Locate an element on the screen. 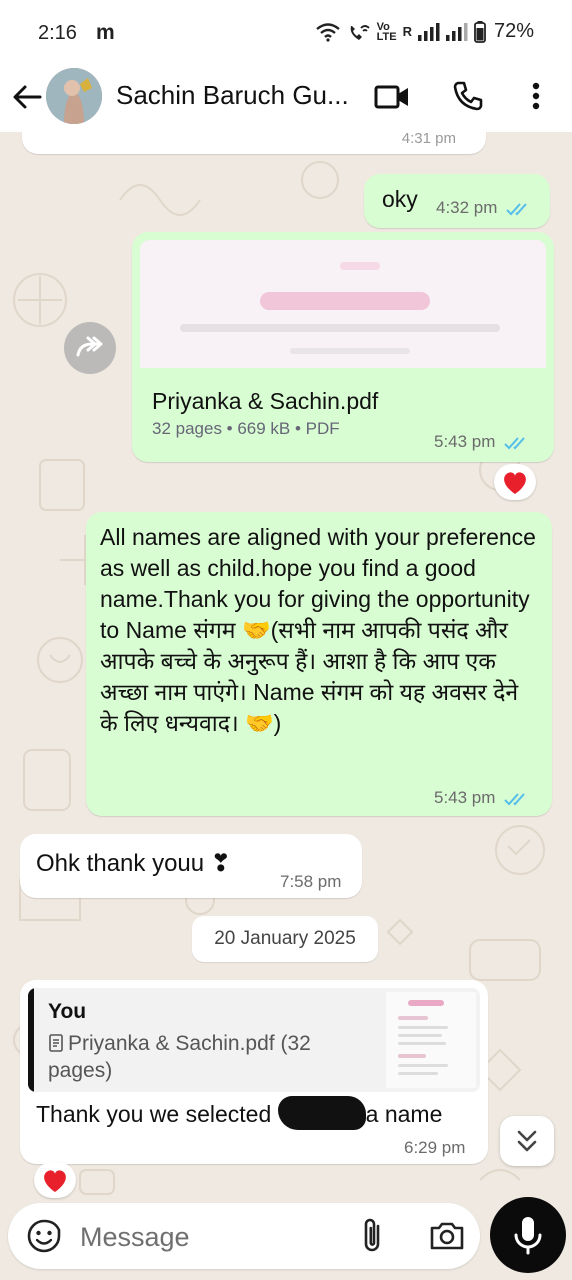 The height and width of the screenshot is (1280, 572). message-time: 4:32 pm is located at coordinates (484, 208).